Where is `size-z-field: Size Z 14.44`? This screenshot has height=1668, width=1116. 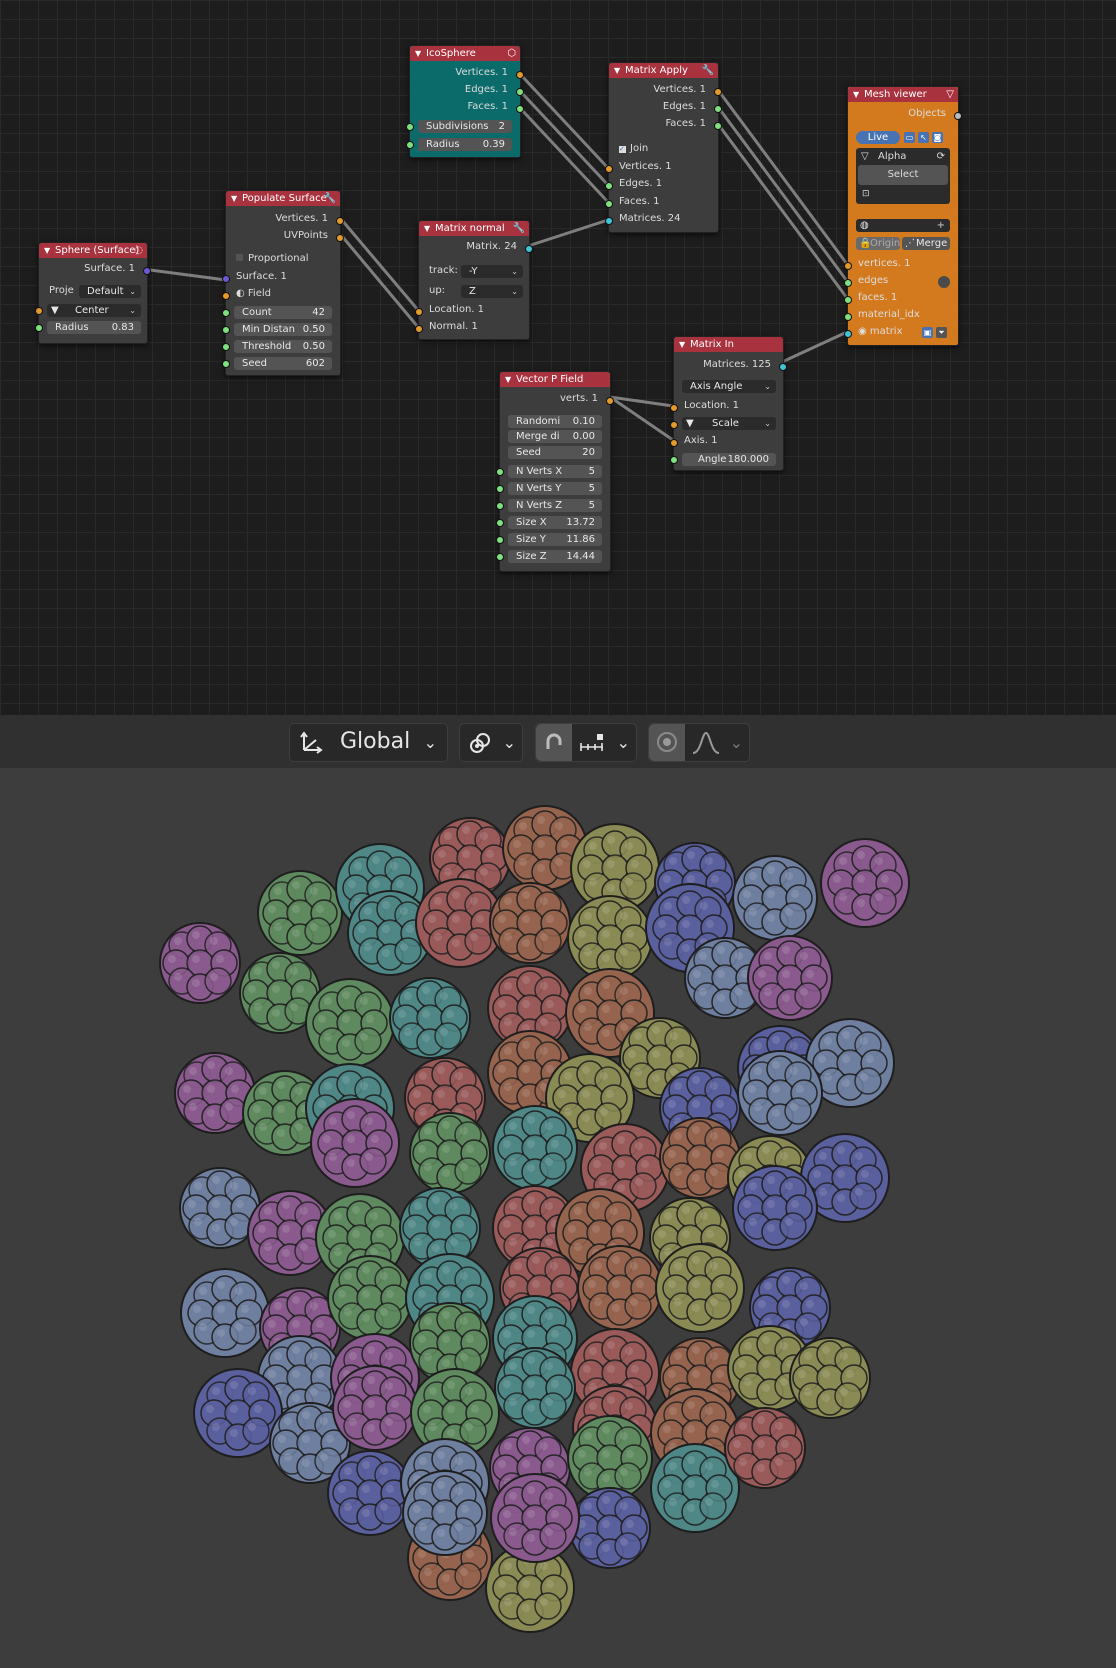 size-z-field: Size Z 14.44 is located at coordinates (555, 556).